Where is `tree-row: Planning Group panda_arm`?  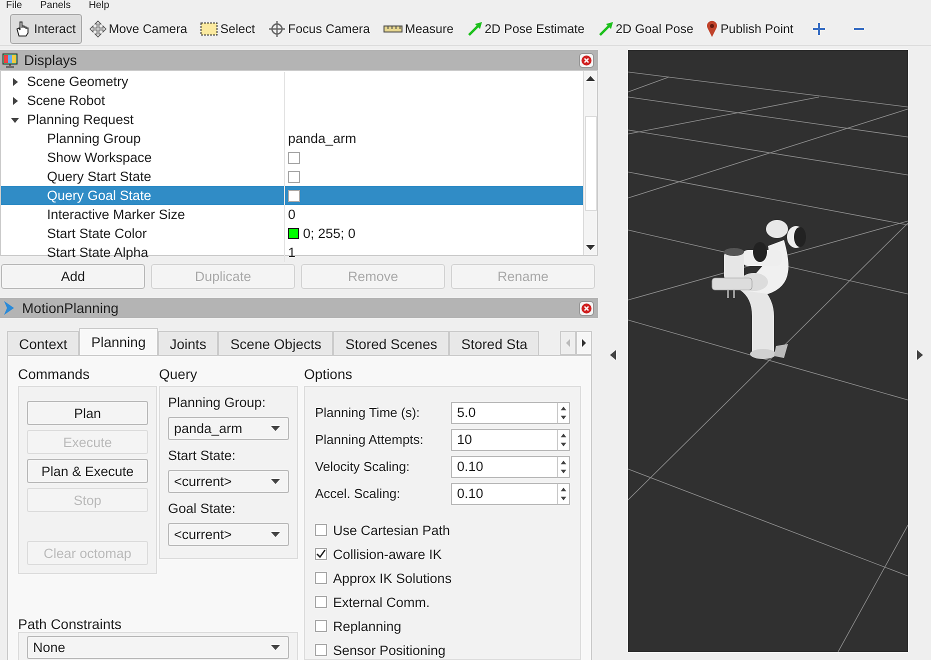 tree-row: Planning Group panda_arm is located at coordinates (292, 138).